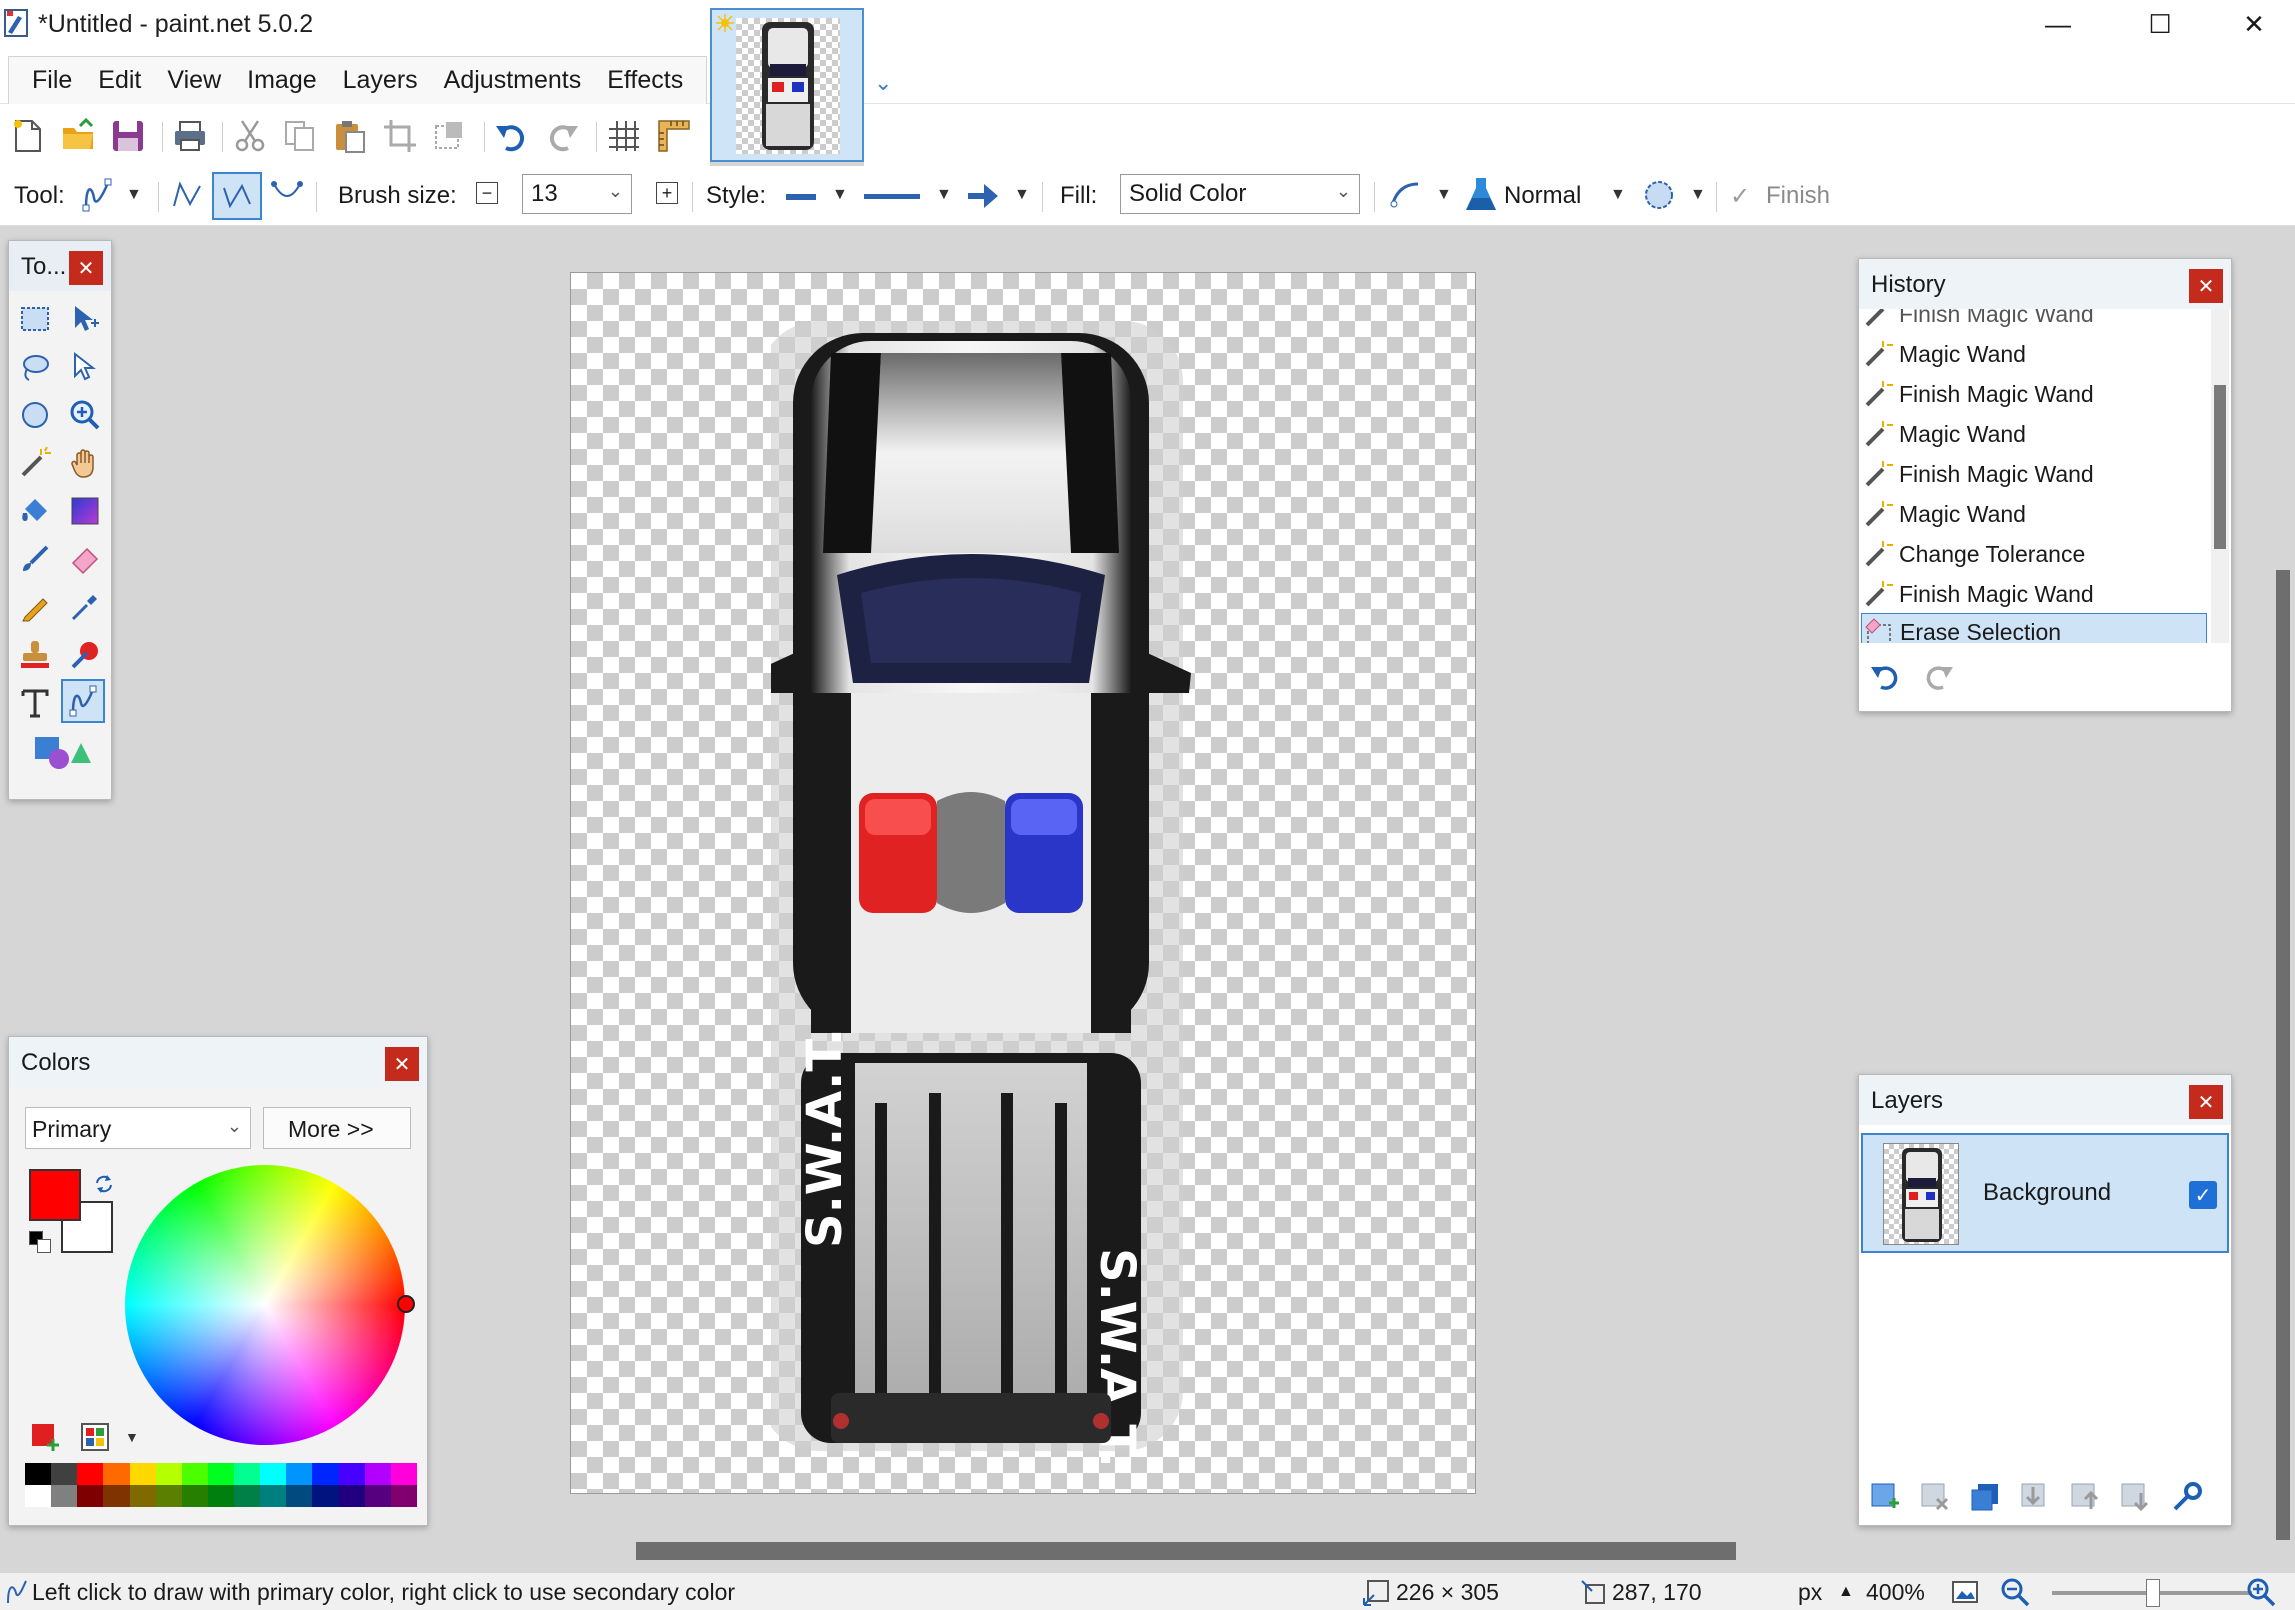 This screenshot has height=1610, width=2295. I want to click on pan-tool, so click(85, 463).